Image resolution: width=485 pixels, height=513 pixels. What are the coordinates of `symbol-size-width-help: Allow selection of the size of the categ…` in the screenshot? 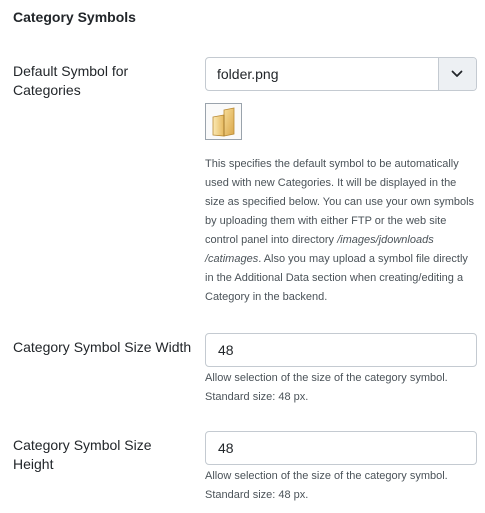 It's located at (326, 387).